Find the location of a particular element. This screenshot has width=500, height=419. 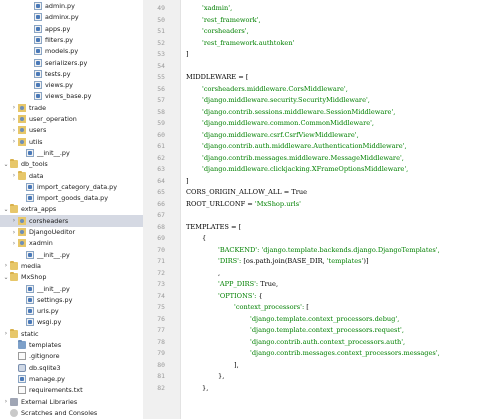

text-file-icon is located at coordinates (22, 390).